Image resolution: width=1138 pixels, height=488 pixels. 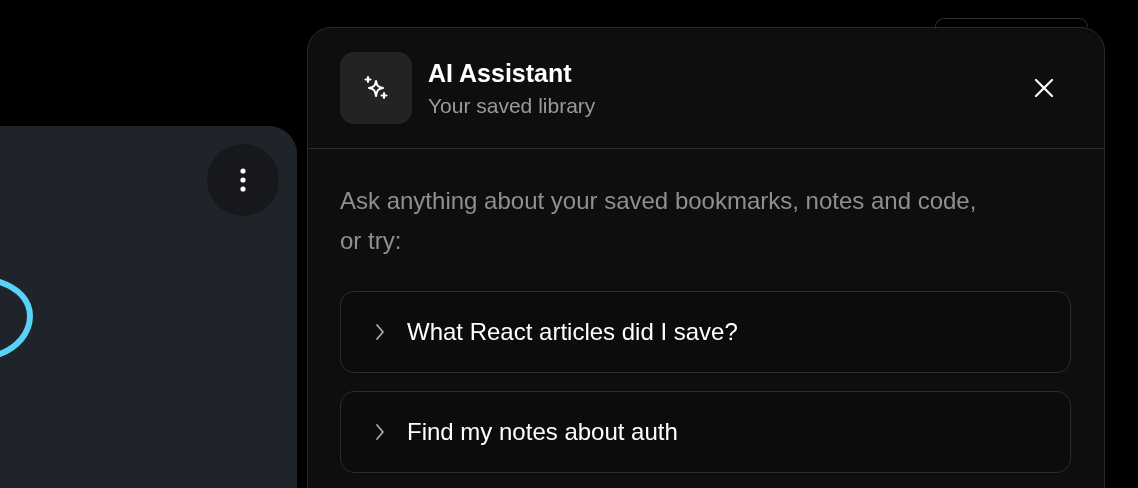 I want to click on close-icon, so click(x=1044, y=88).